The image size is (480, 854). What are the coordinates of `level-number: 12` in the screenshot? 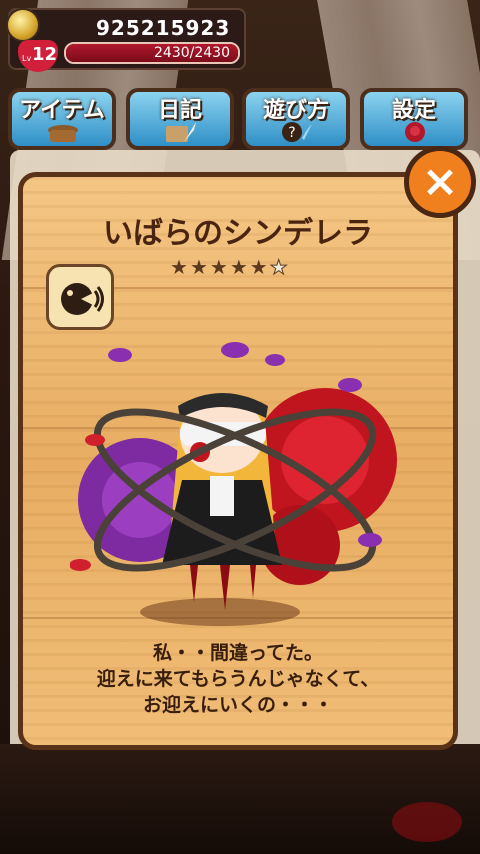 It's located at (45, 54).